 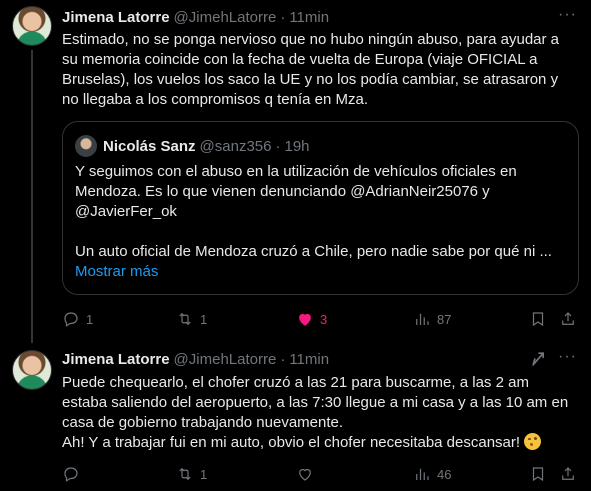 I want to click on views-count: 87, so click(x=444, y=319).